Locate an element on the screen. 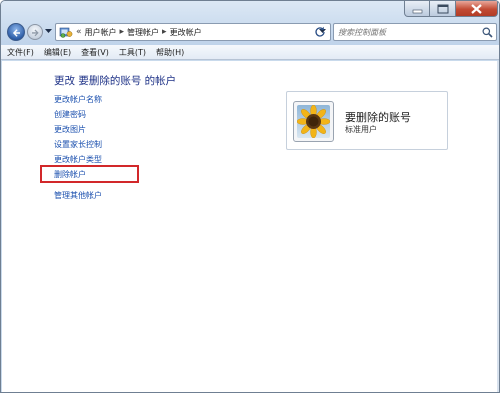 This screenshot has width=500, height=393. delete-account-highlight is located at coordinates (89, 174).